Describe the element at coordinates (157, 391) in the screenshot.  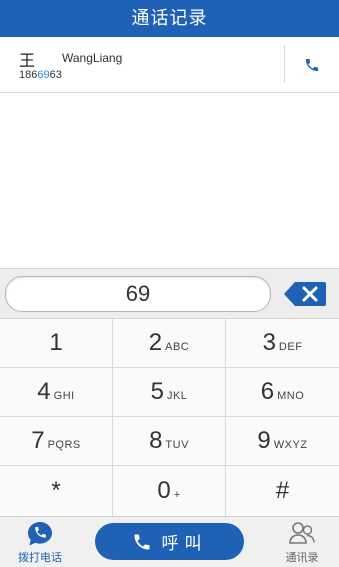
I see `key-digit: 5` at that location.